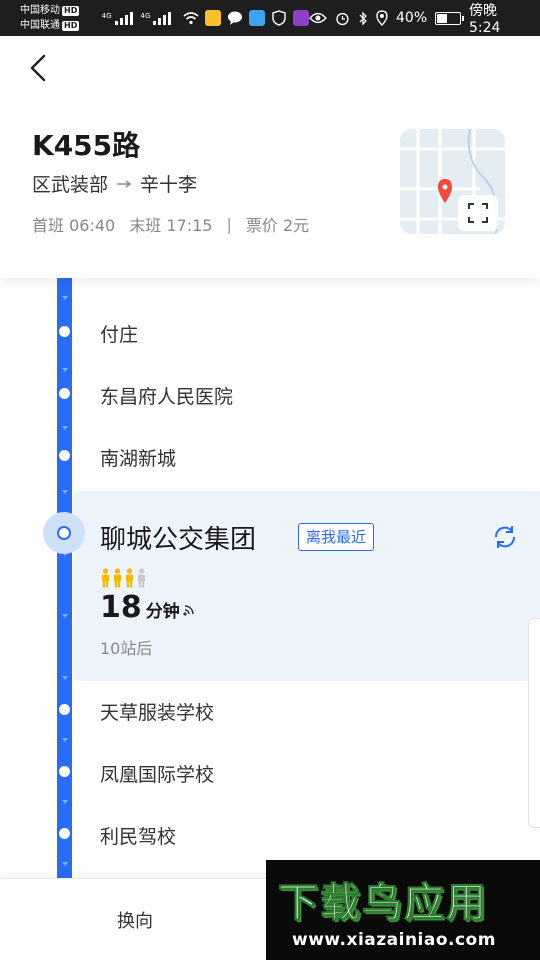 The height and width of the screenshot is (960, 540). I want to click on direction-arrow-icon, so click(124, 183).